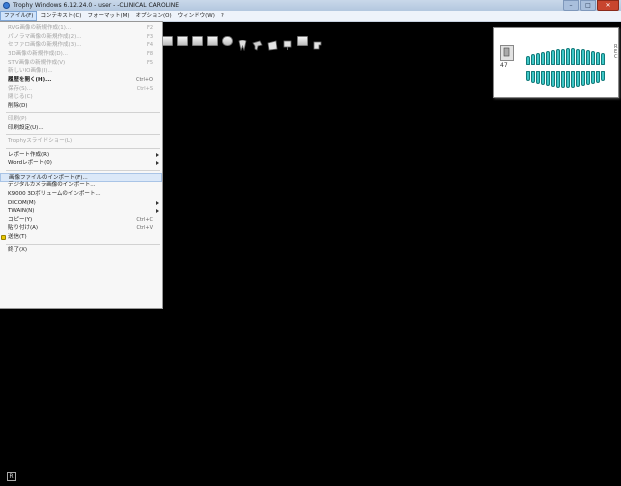 The image size is (621, 486). What do you see at coordinates (81, 97) in the screenshot?
I see `file-menu-item: 閉じる(C)` at bounding box center [81, 97].